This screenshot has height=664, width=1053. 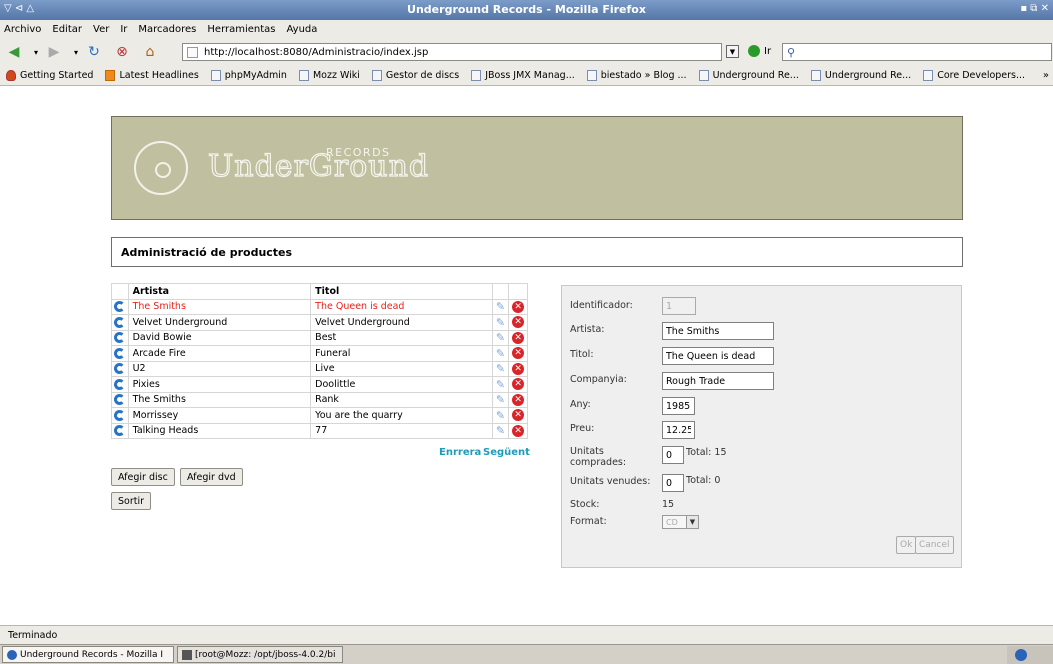 What do you see at coordinates (219, 368) in the screenshot?
I see `cell-artist: U2` at bounding box center [219, 368].